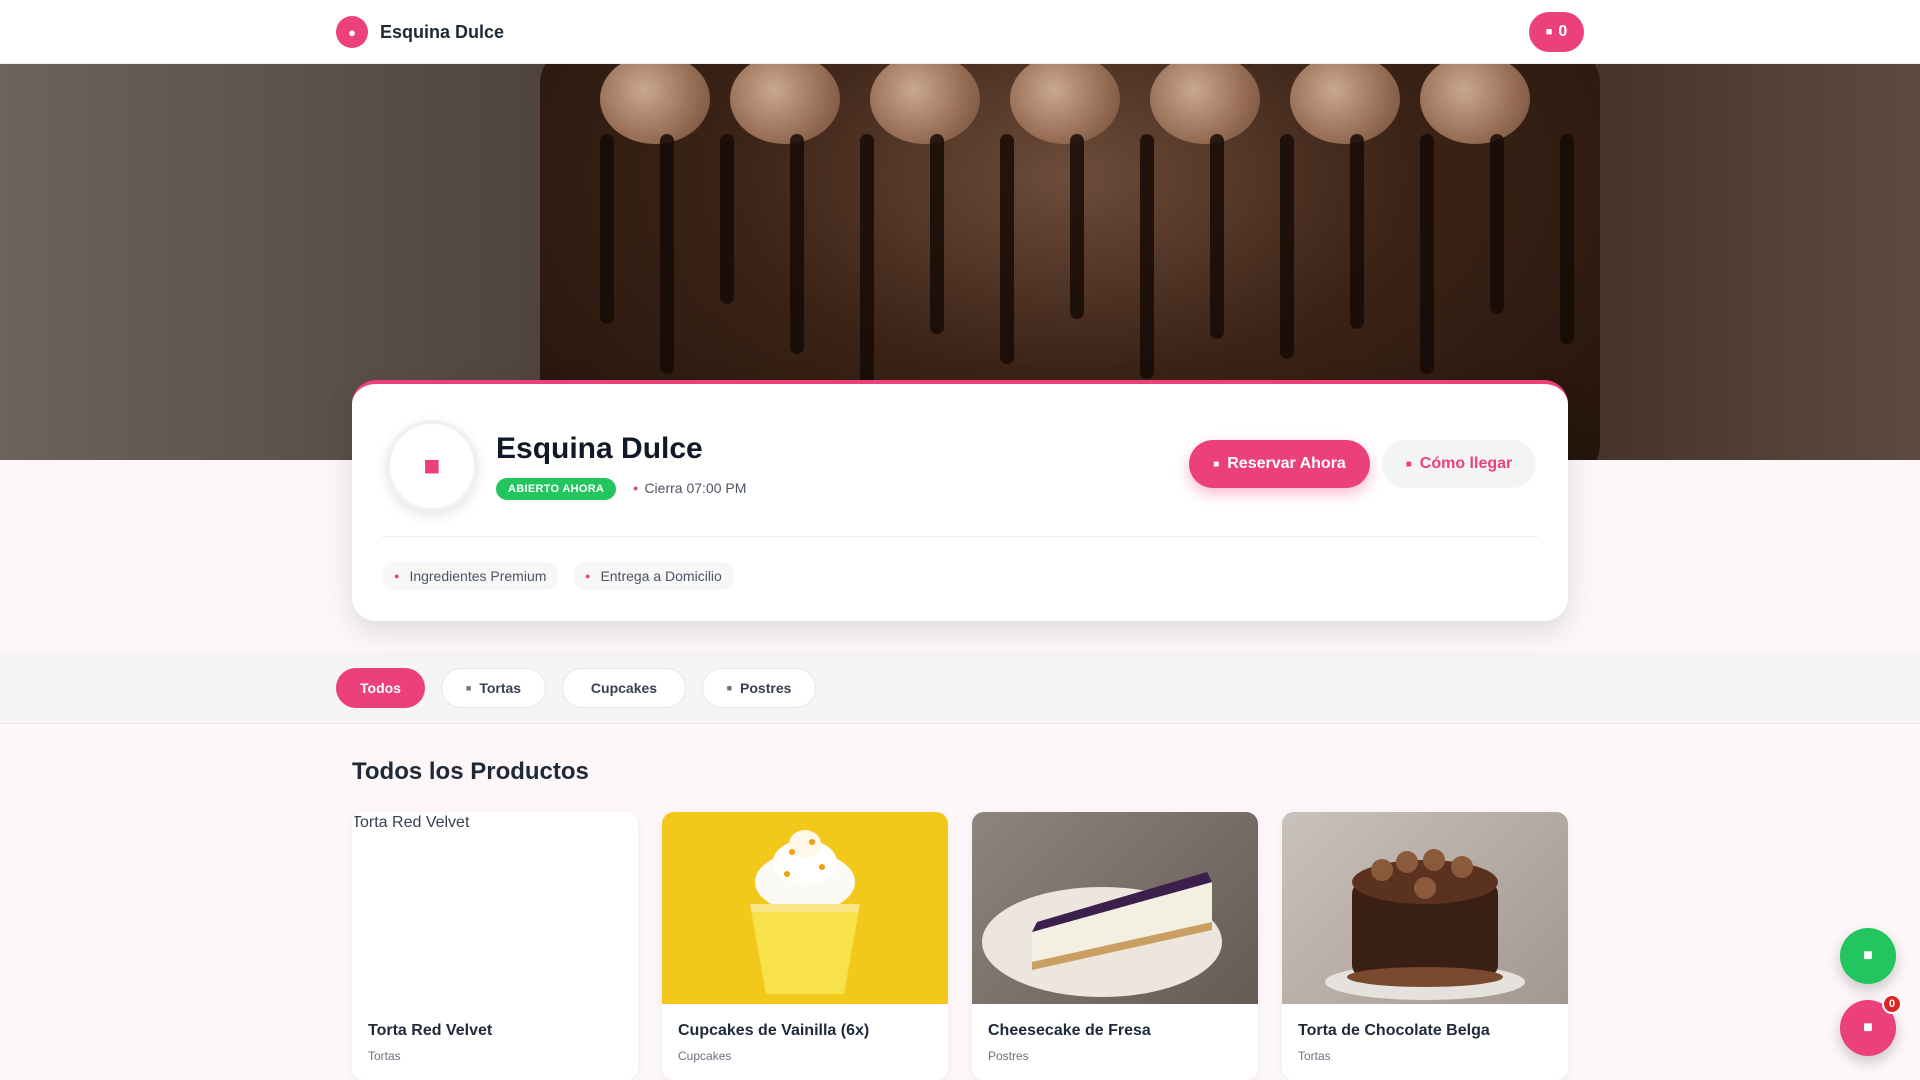 The image size is (1920, 1080). Describe the element at coordinates (588, 576) in the screenshot. I see `truck-icon: ●` at that location.